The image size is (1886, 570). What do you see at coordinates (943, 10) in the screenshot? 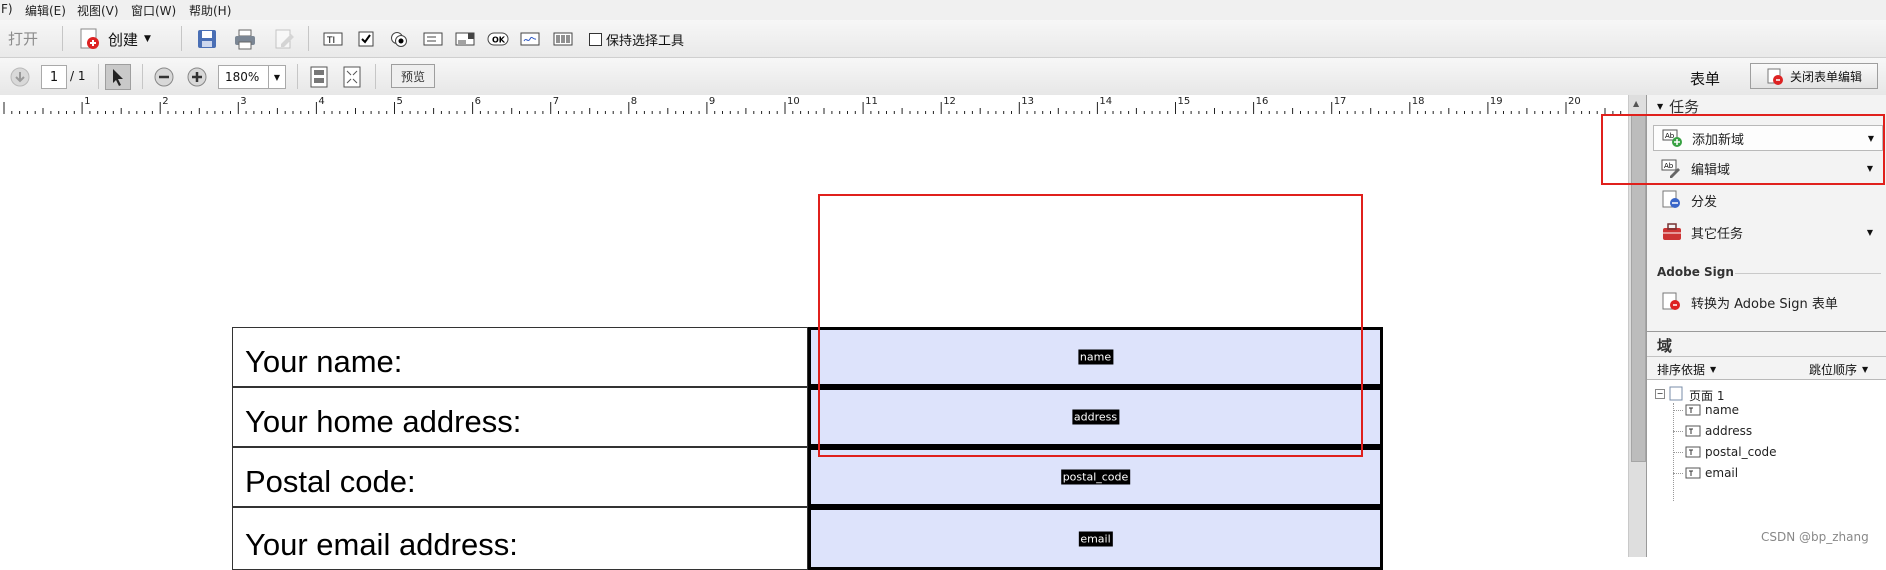
I see `menu-bar: F) 编辑(E) 视图(V) 窗口(W) 帮助(H)` at bounding box center [943, 10].